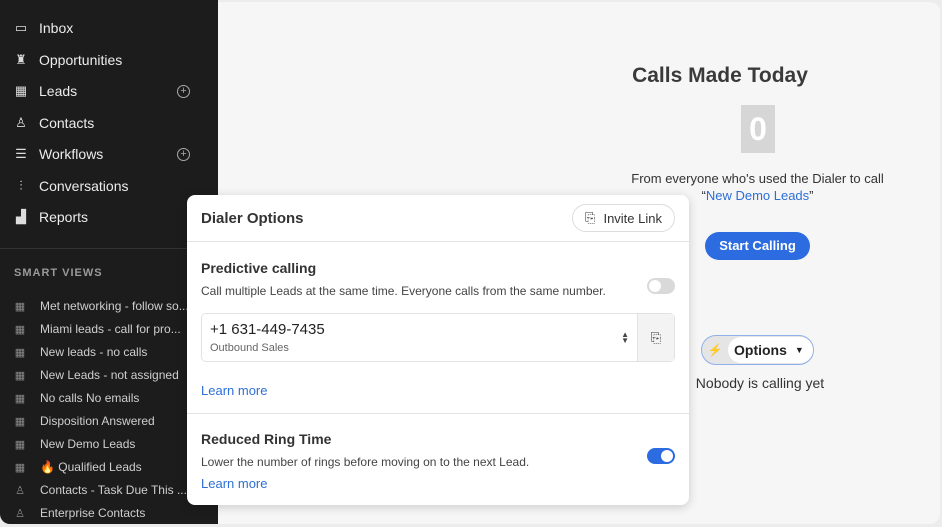  Describe the element at coordinates (97, 421) in the screenshot. I see `smart-view-label: Disposition Answered` at that location.